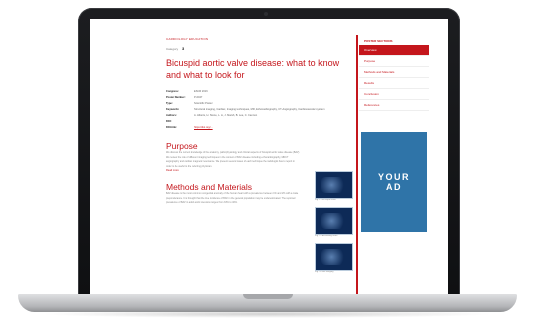  I want to click on laptop-notch, so click(268, 296).